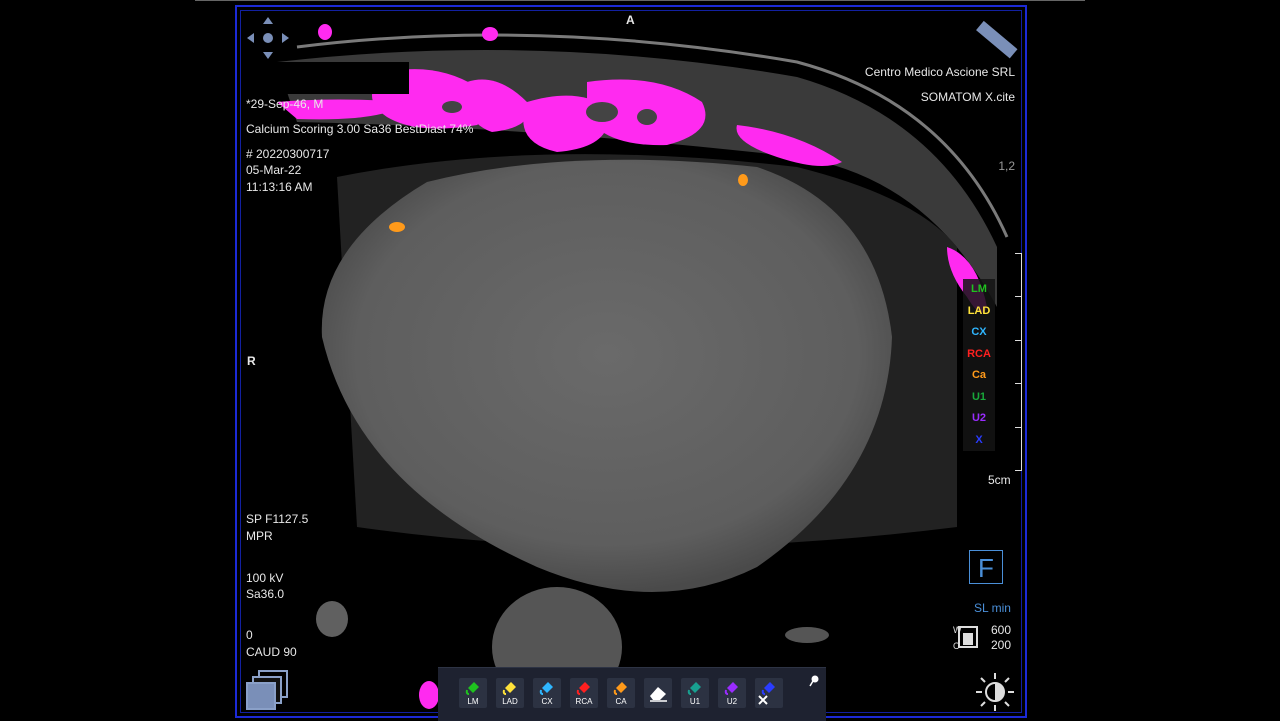 The width and height of the screenshot is (1280, 721). I want to click on tube-voltage: 100 kV, so click(265, 578).